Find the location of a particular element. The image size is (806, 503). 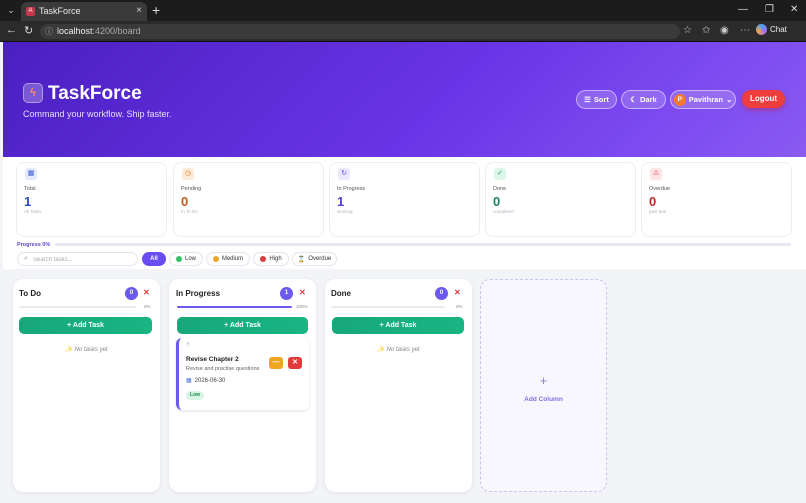

stat-card-in-progress: ↻ In Progress 1 working is located at coordinates (404, 199).